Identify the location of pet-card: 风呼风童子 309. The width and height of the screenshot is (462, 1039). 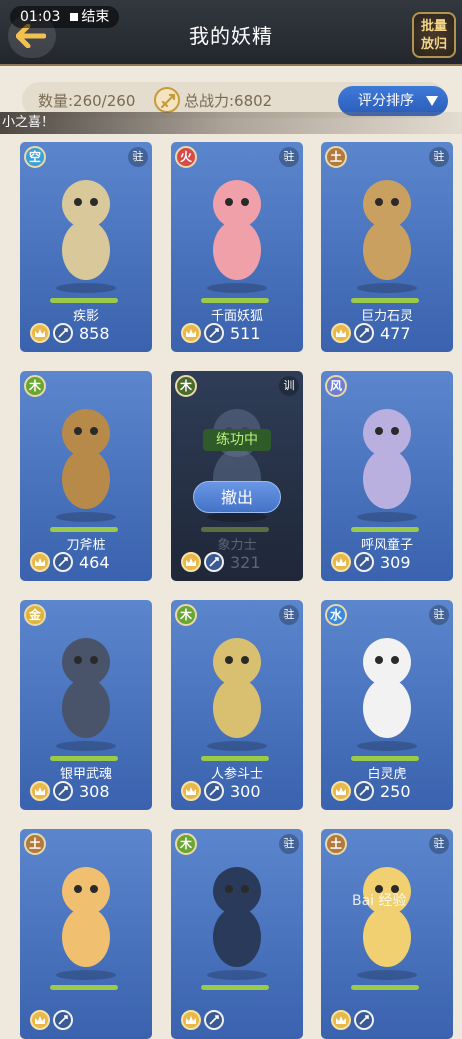
(387, 476).